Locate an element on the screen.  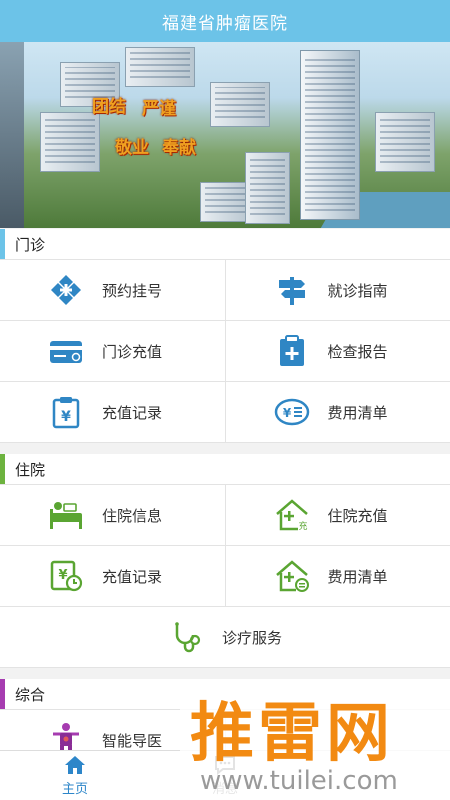
house-recharge-icon: 充 is located at coordinates (292, 515).